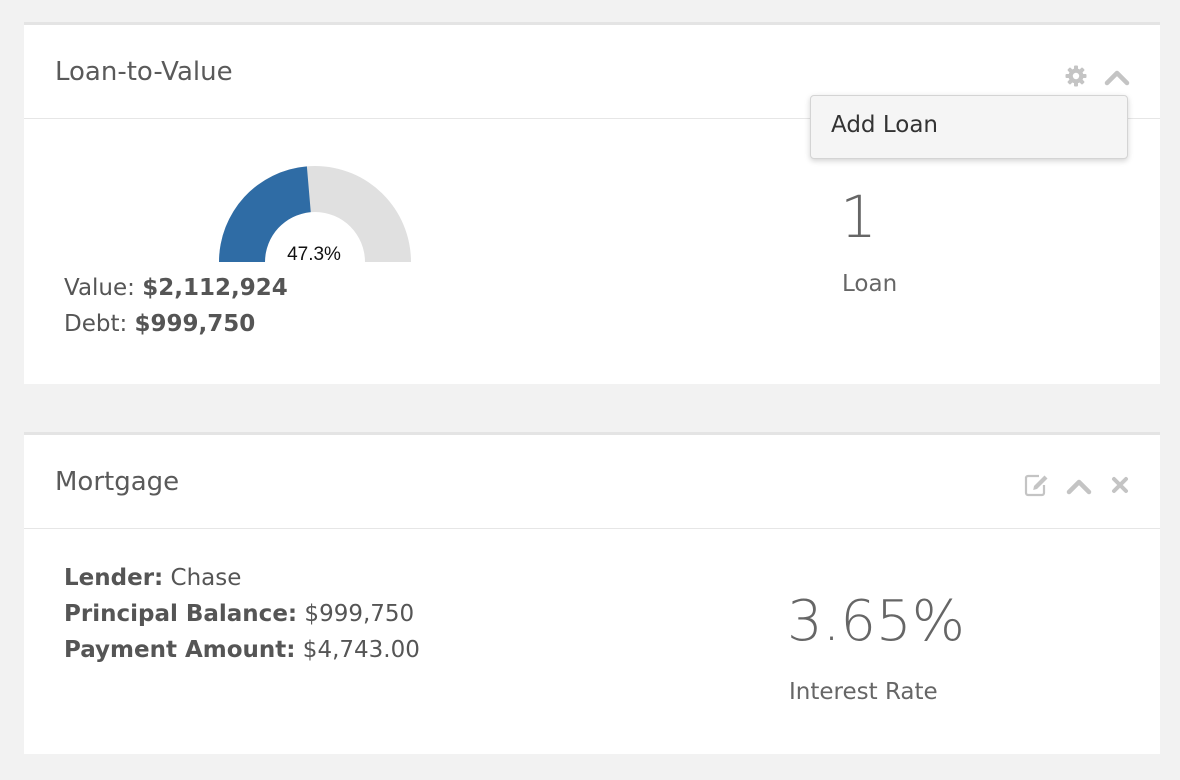 Image resolution: width=1180 pixels, height=780 pixels. I want to click on ltv-gauge: 47.3%, so click(315, 214).